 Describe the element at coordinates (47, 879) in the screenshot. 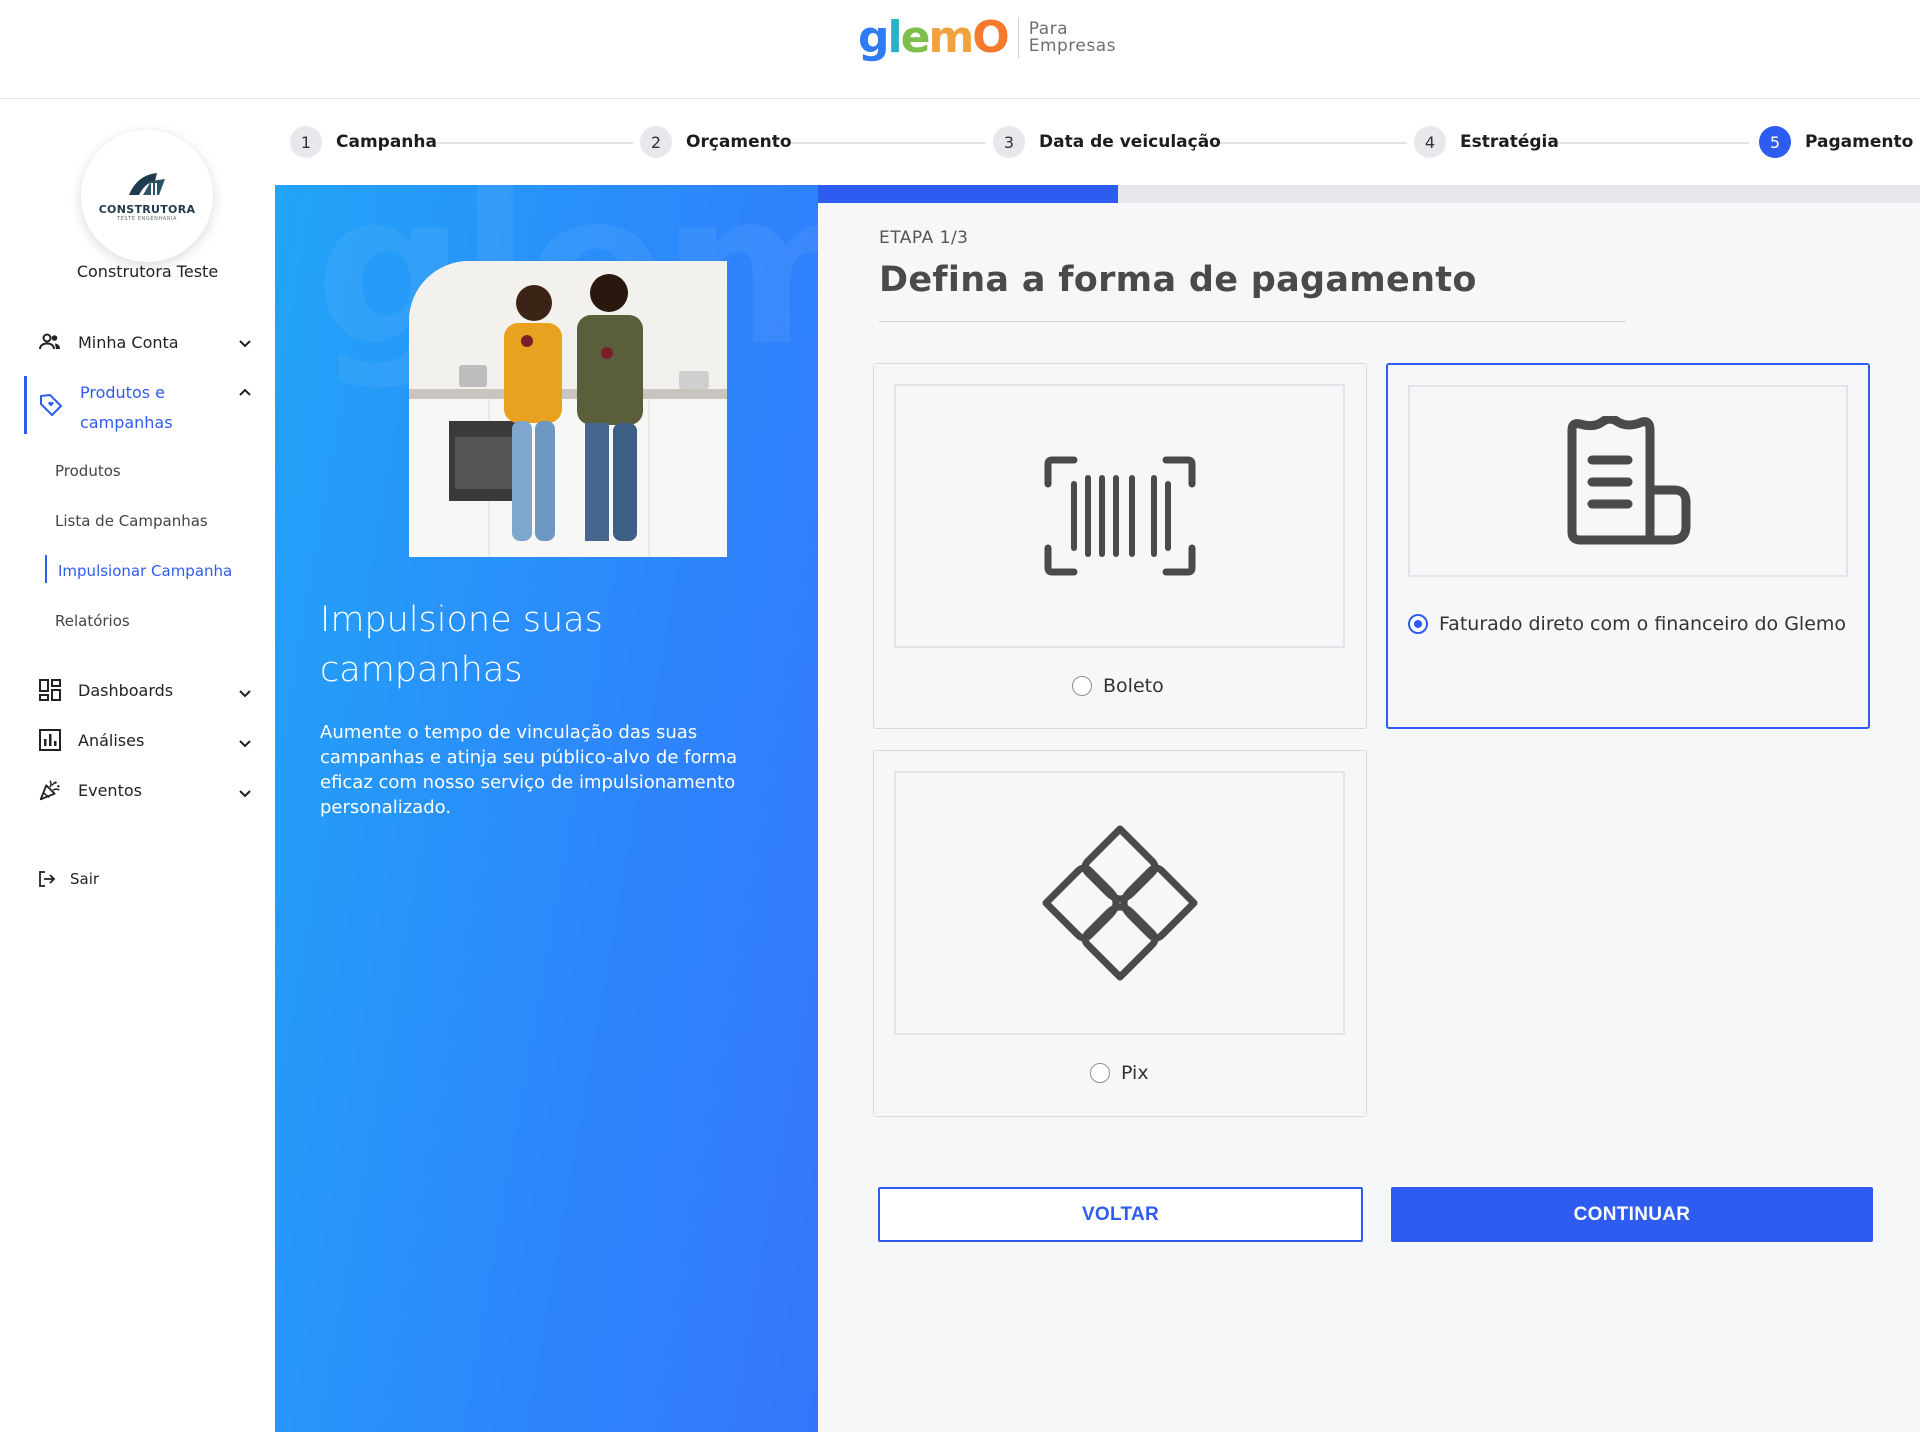

I see `logout-icon` at that location.